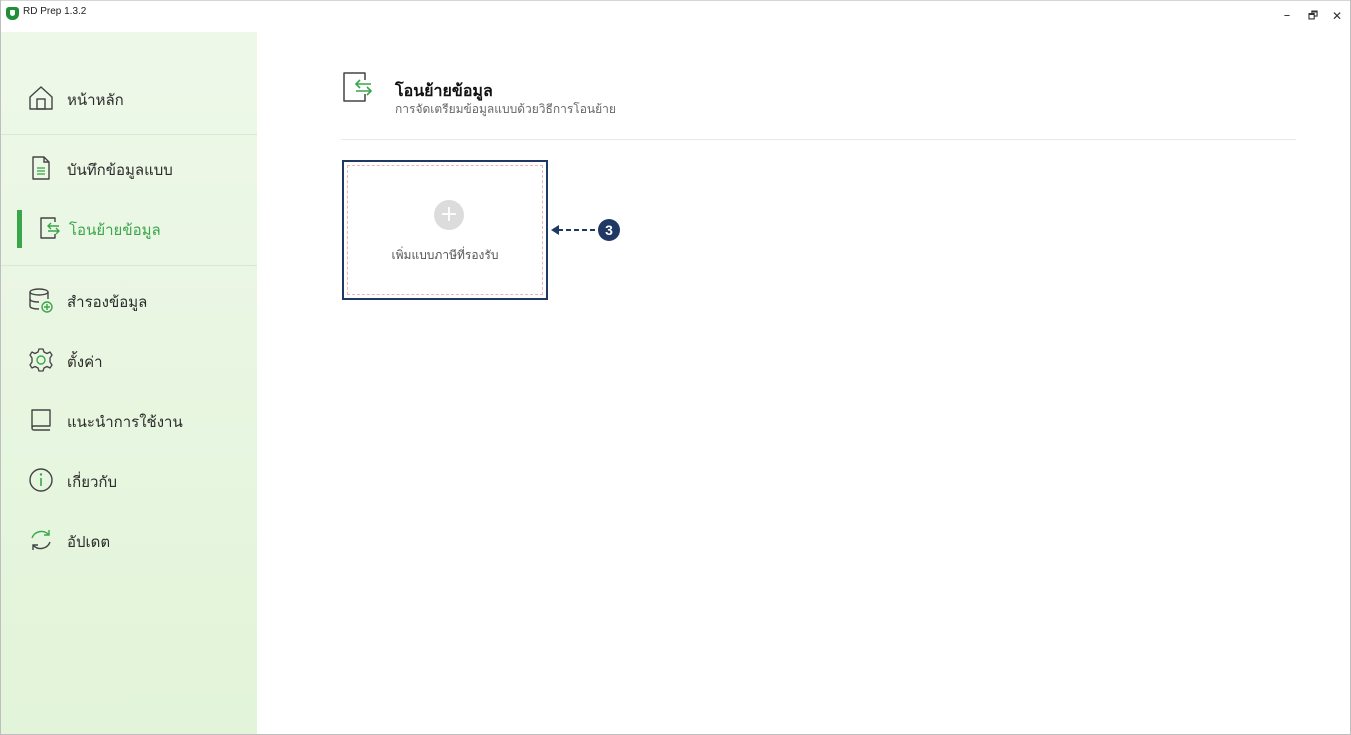  Describe the element at coordinates (41, 540) in the screenshot. I see `refresh-icon` at that location.